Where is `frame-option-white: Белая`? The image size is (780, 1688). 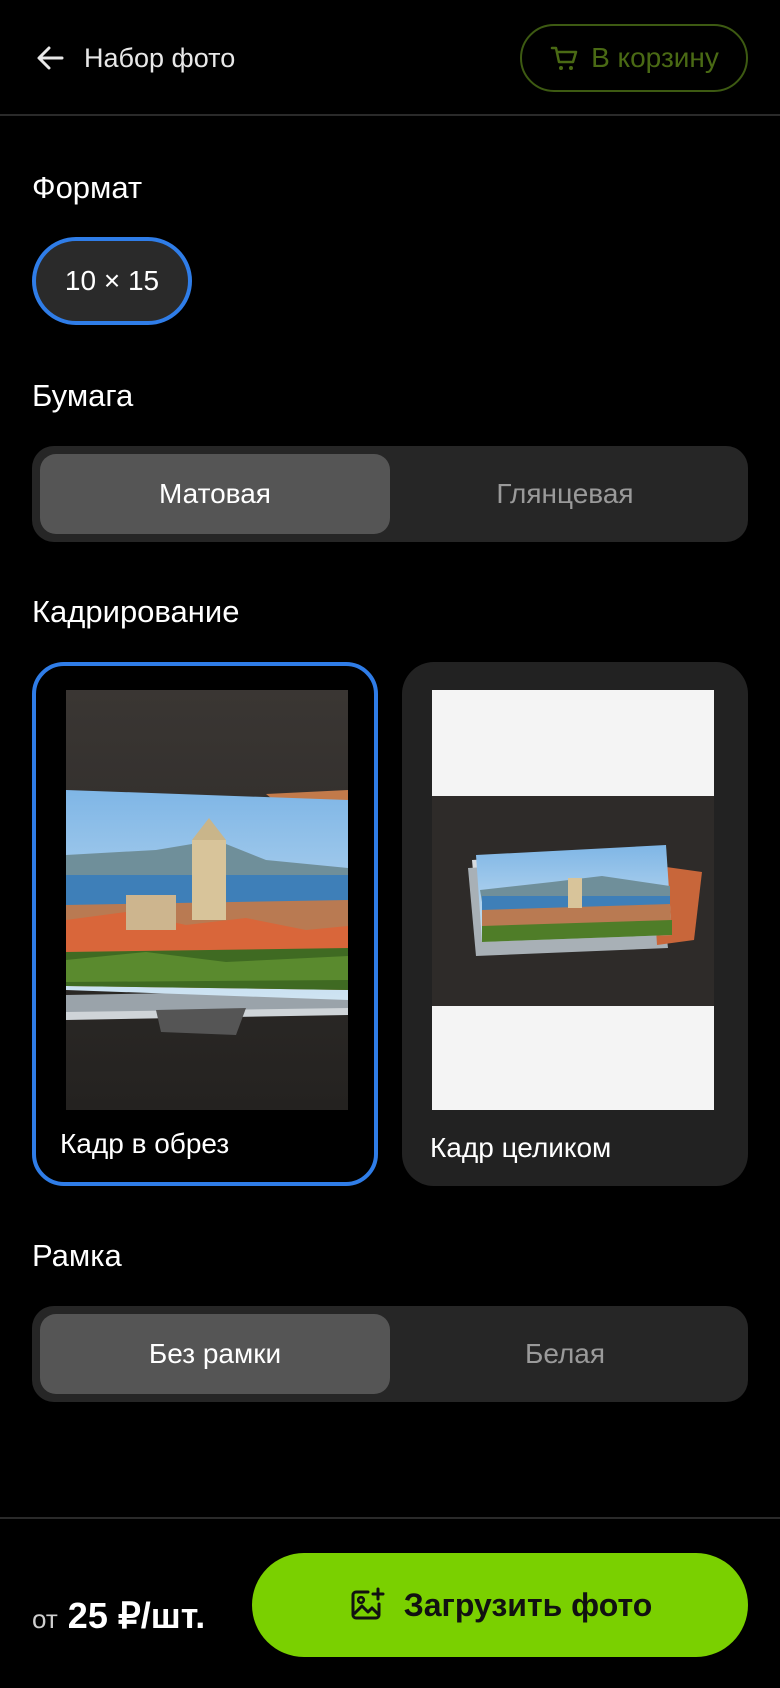 frame-option-white: Белая is located at coordinates (565, 1354).